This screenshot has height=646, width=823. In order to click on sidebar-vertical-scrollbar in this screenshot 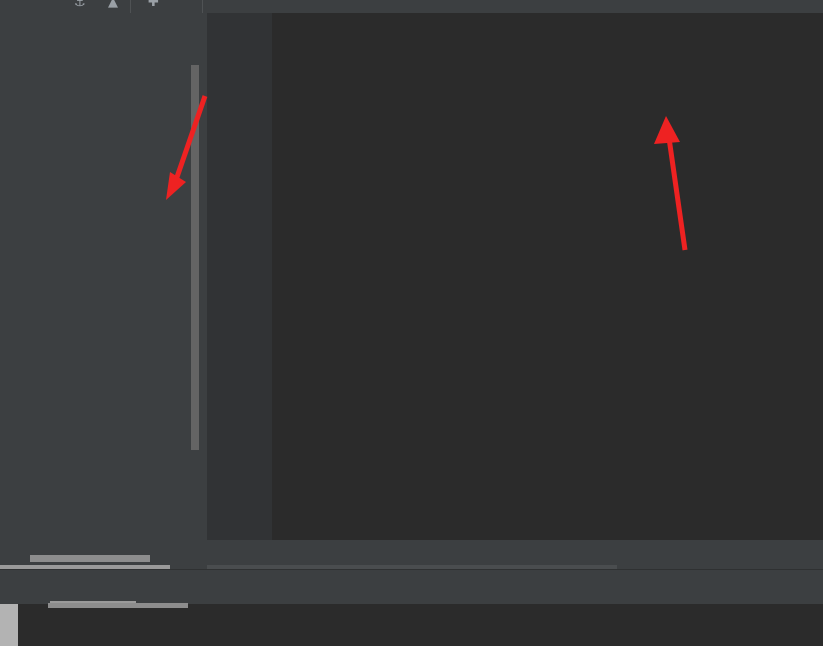, I will do `click(195, 257)`.